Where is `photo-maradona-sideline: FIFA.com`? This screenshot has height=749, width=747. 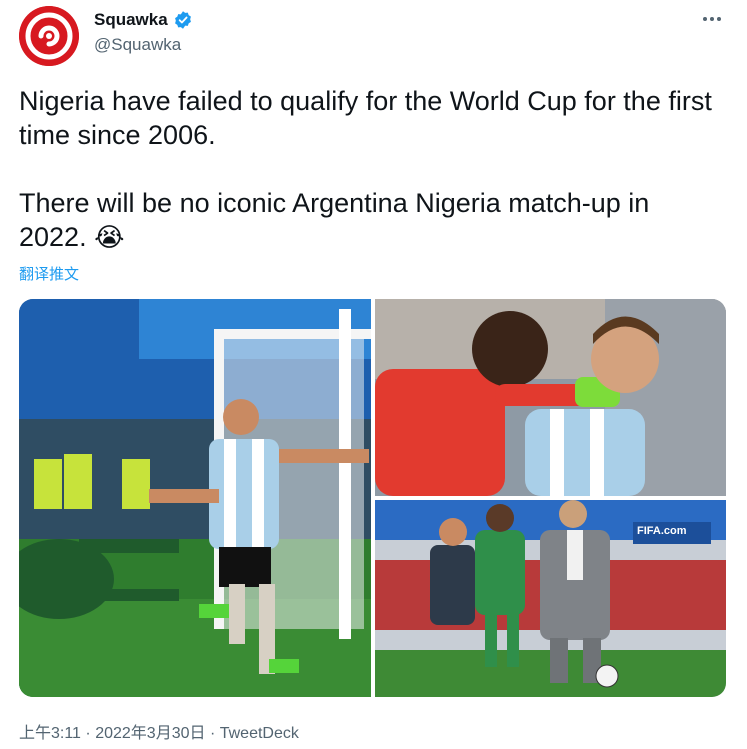
photo-maradona-sideline: FIFA.com is located at coordinates (550, 598).